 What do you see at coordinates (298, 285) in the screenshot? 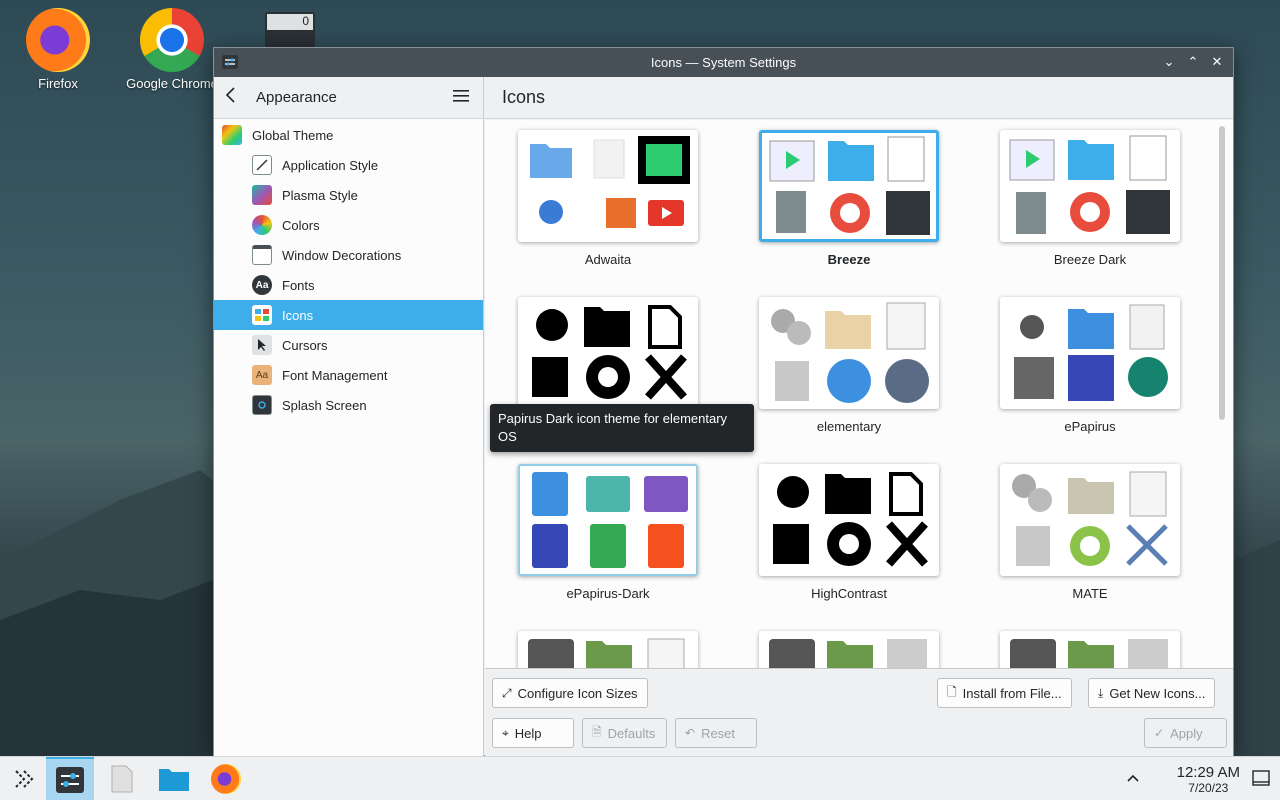
I see `sidebar-item-label: Fonts` at bounding box center [298, 285].